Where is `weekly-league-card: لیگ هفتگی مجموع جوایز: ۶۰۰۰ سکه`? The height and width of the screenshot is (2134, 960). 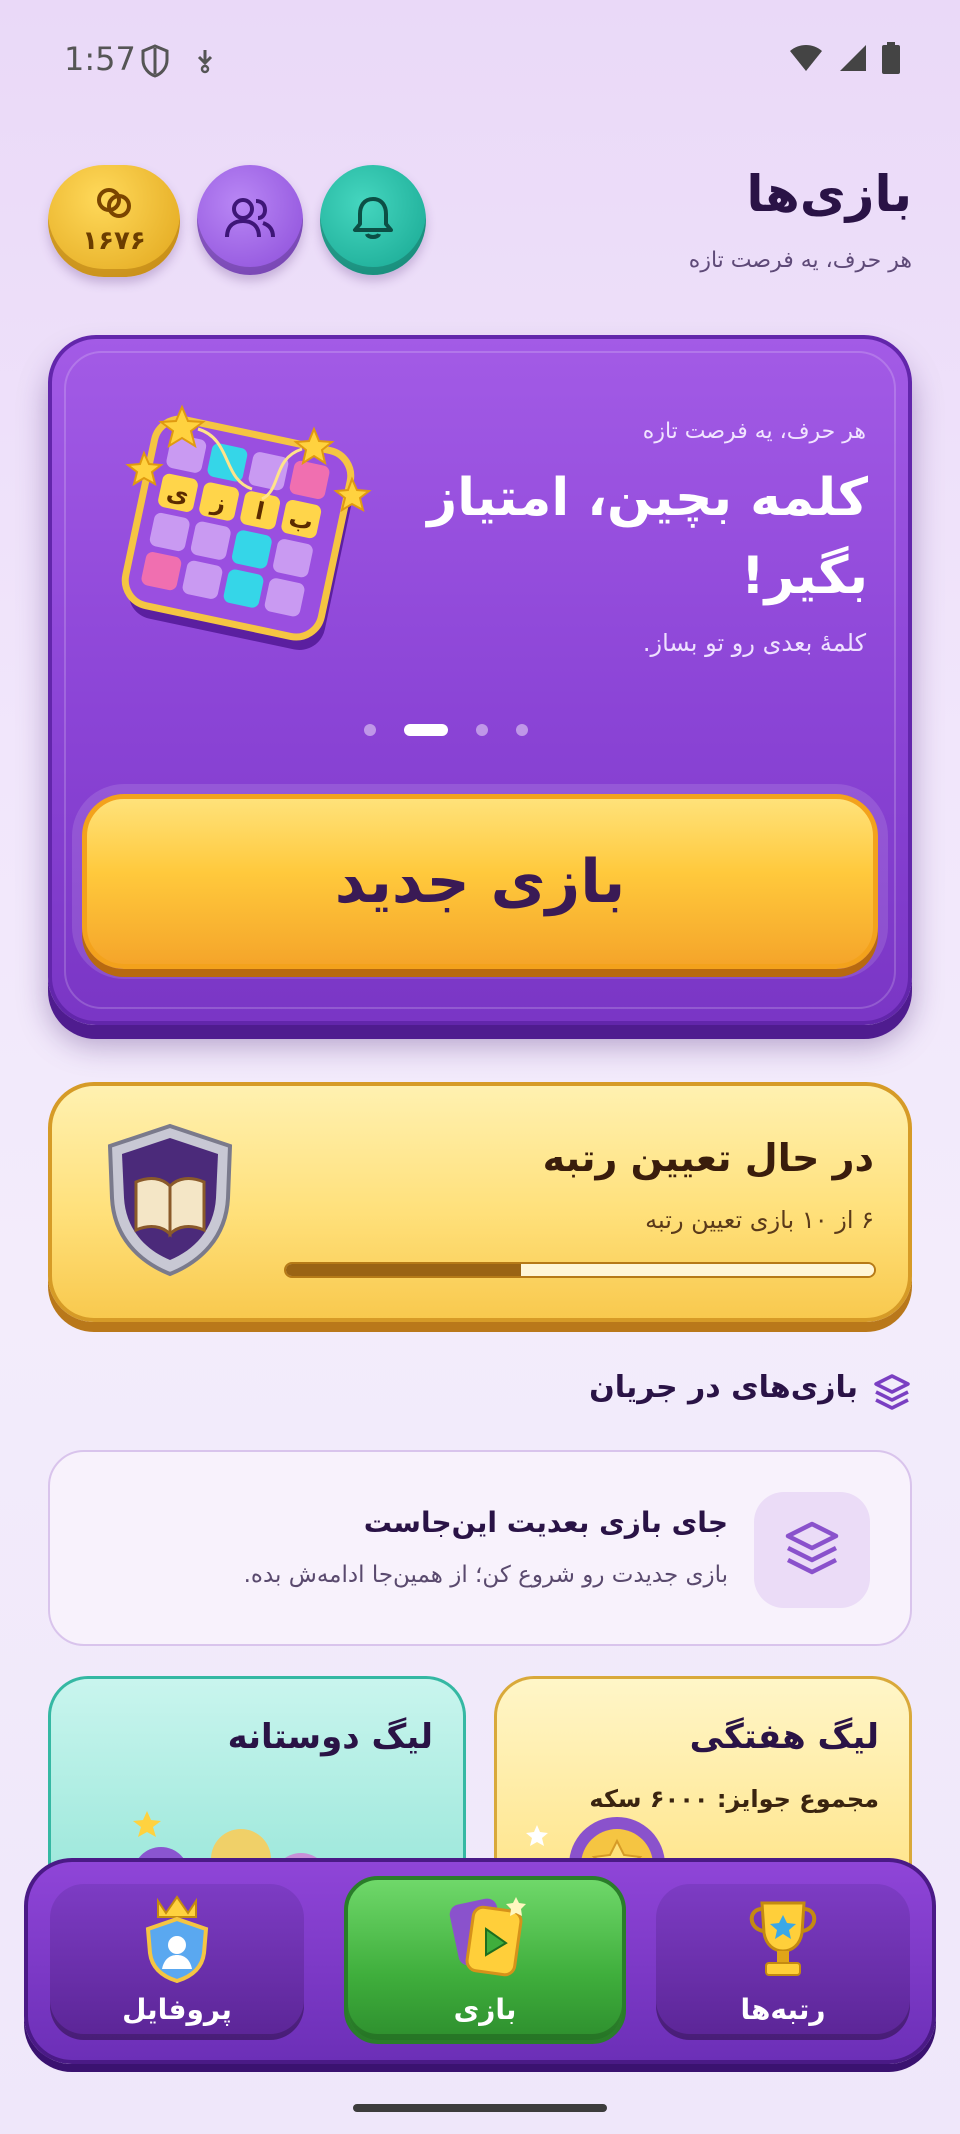 weekly-league-card: لیگ هفتگی مجموع جوایز: ۶۰۰۰ سکه is located at coordinates (703, 1776).